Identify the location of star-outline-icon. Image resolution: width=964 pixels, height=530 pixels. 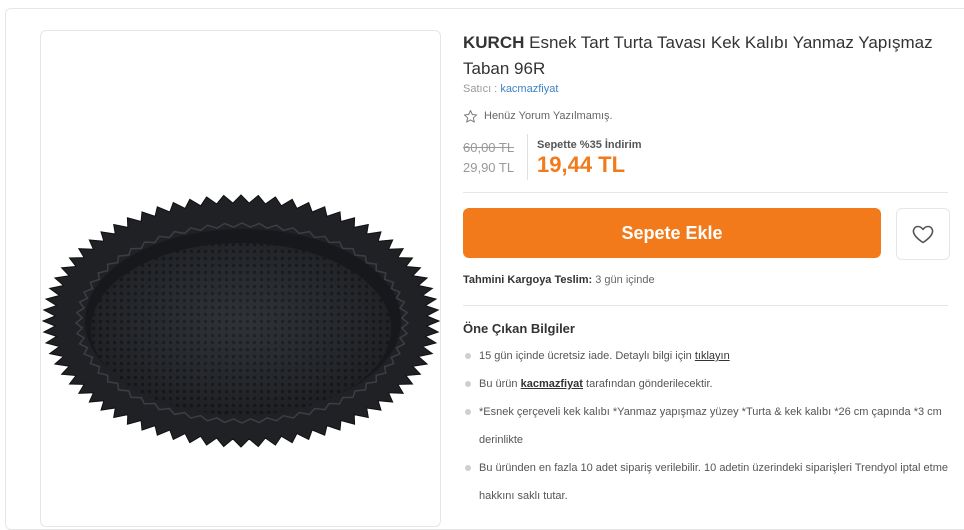
(470, 116).